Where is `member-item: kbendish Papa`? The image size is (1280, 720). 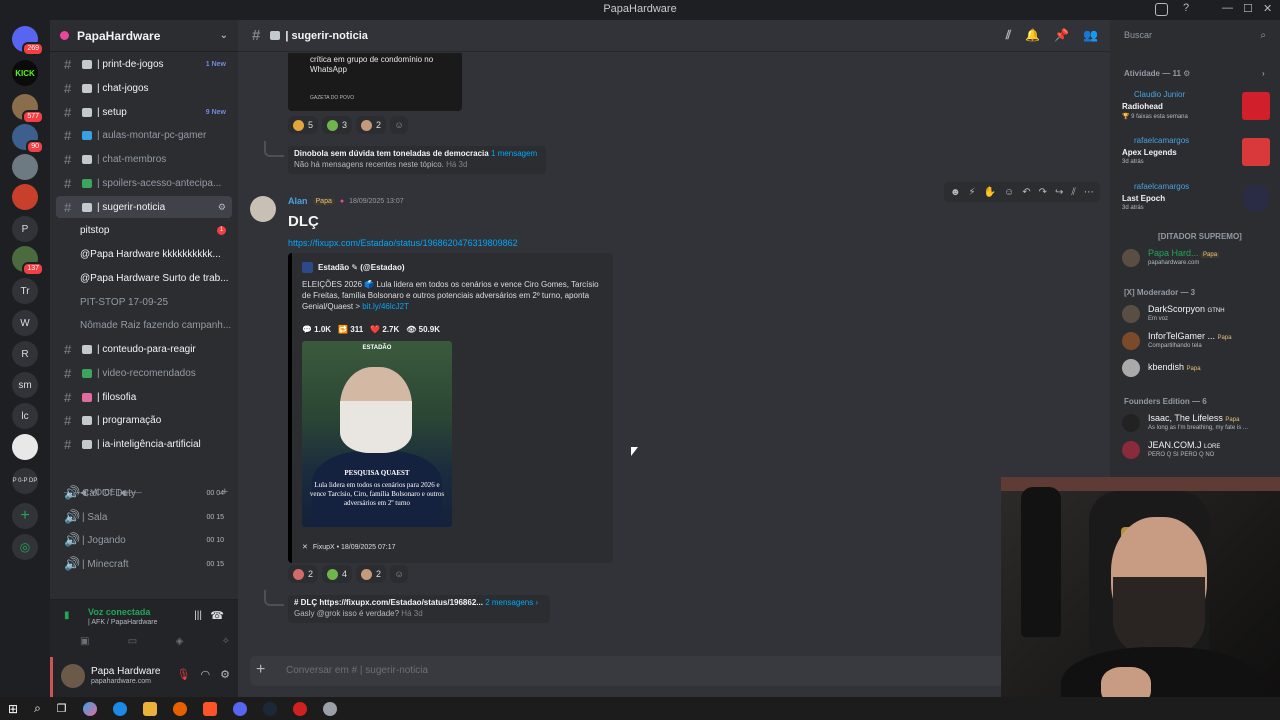 member-item: kbendish Papa is located at coordinates (1197, 369).